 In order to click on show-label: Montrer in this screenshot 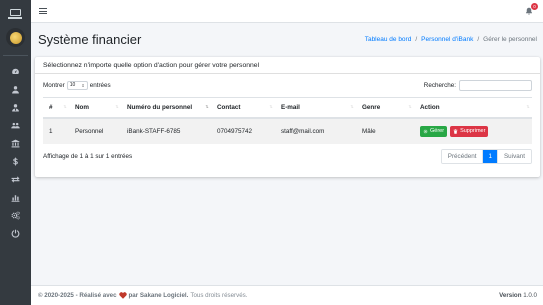, I will do `click(54, 85)`.